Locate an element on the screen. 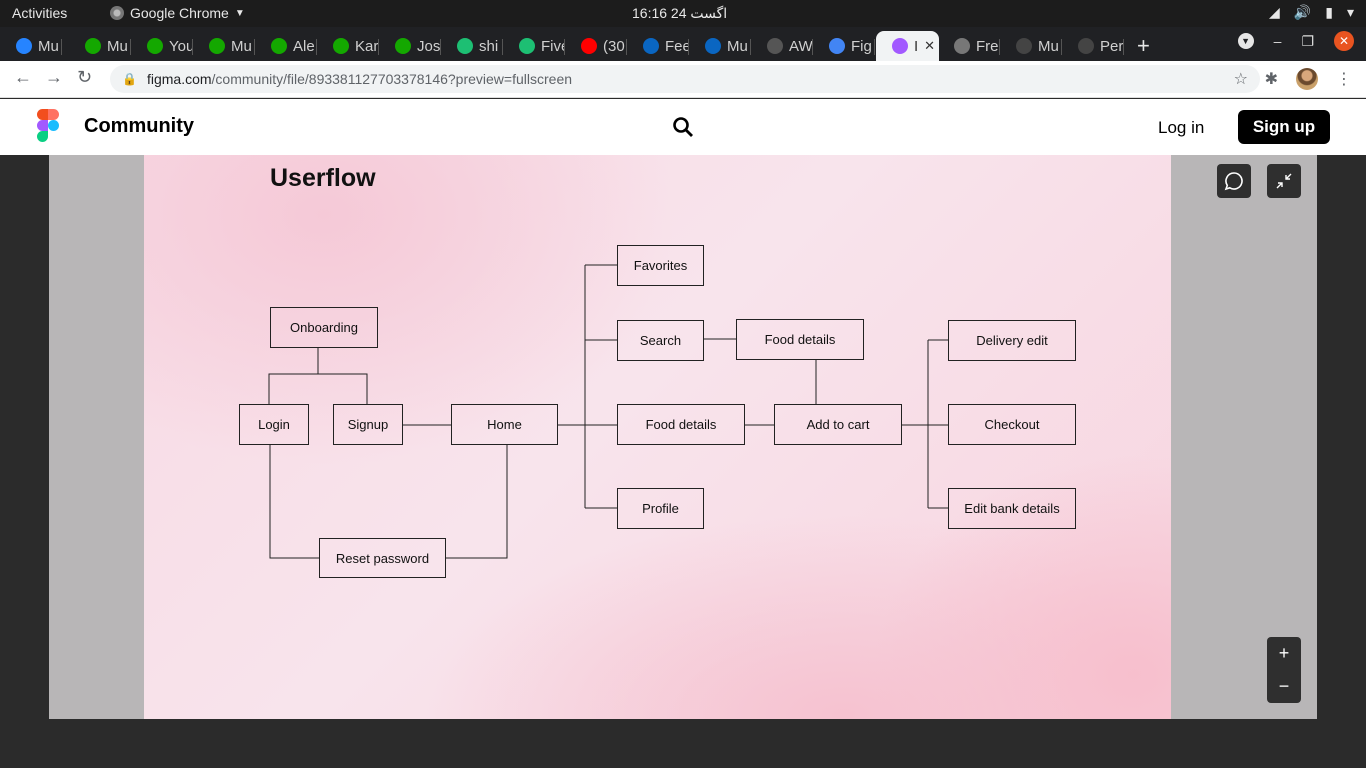 This screenshot has width=1366, height=768. close-window-icon: ✕ is located at coordinates (1344, 41).